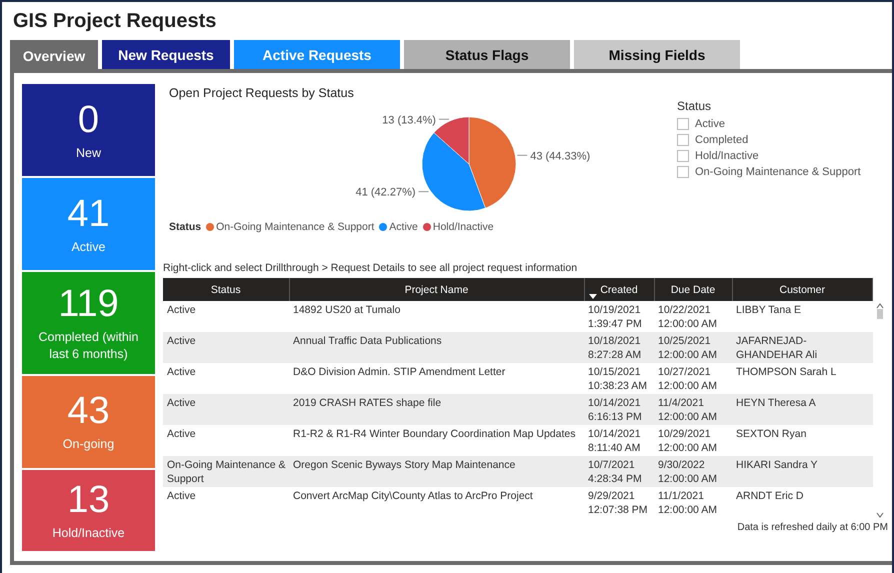 Image resolution: width=894 pixels, height=573 pixels. Describe the element at coordinates (615, 317) in the screenshot. I see `table-cell: 10/19/2021 1:39:47 PM` at that location.